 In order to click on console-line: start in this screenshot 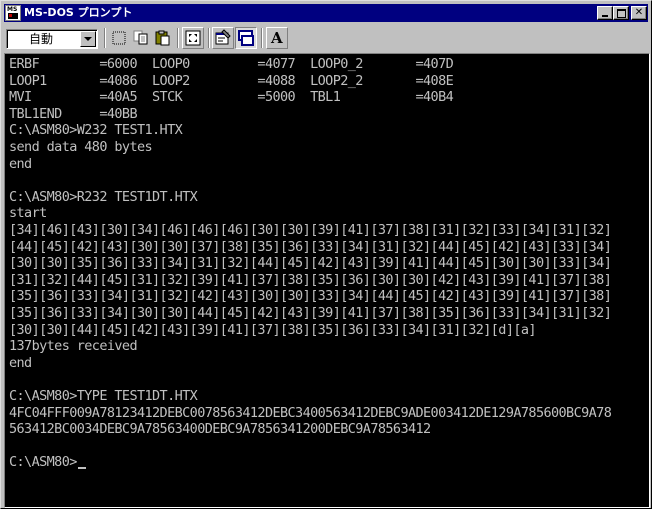, I will do `click(28, 213)`.